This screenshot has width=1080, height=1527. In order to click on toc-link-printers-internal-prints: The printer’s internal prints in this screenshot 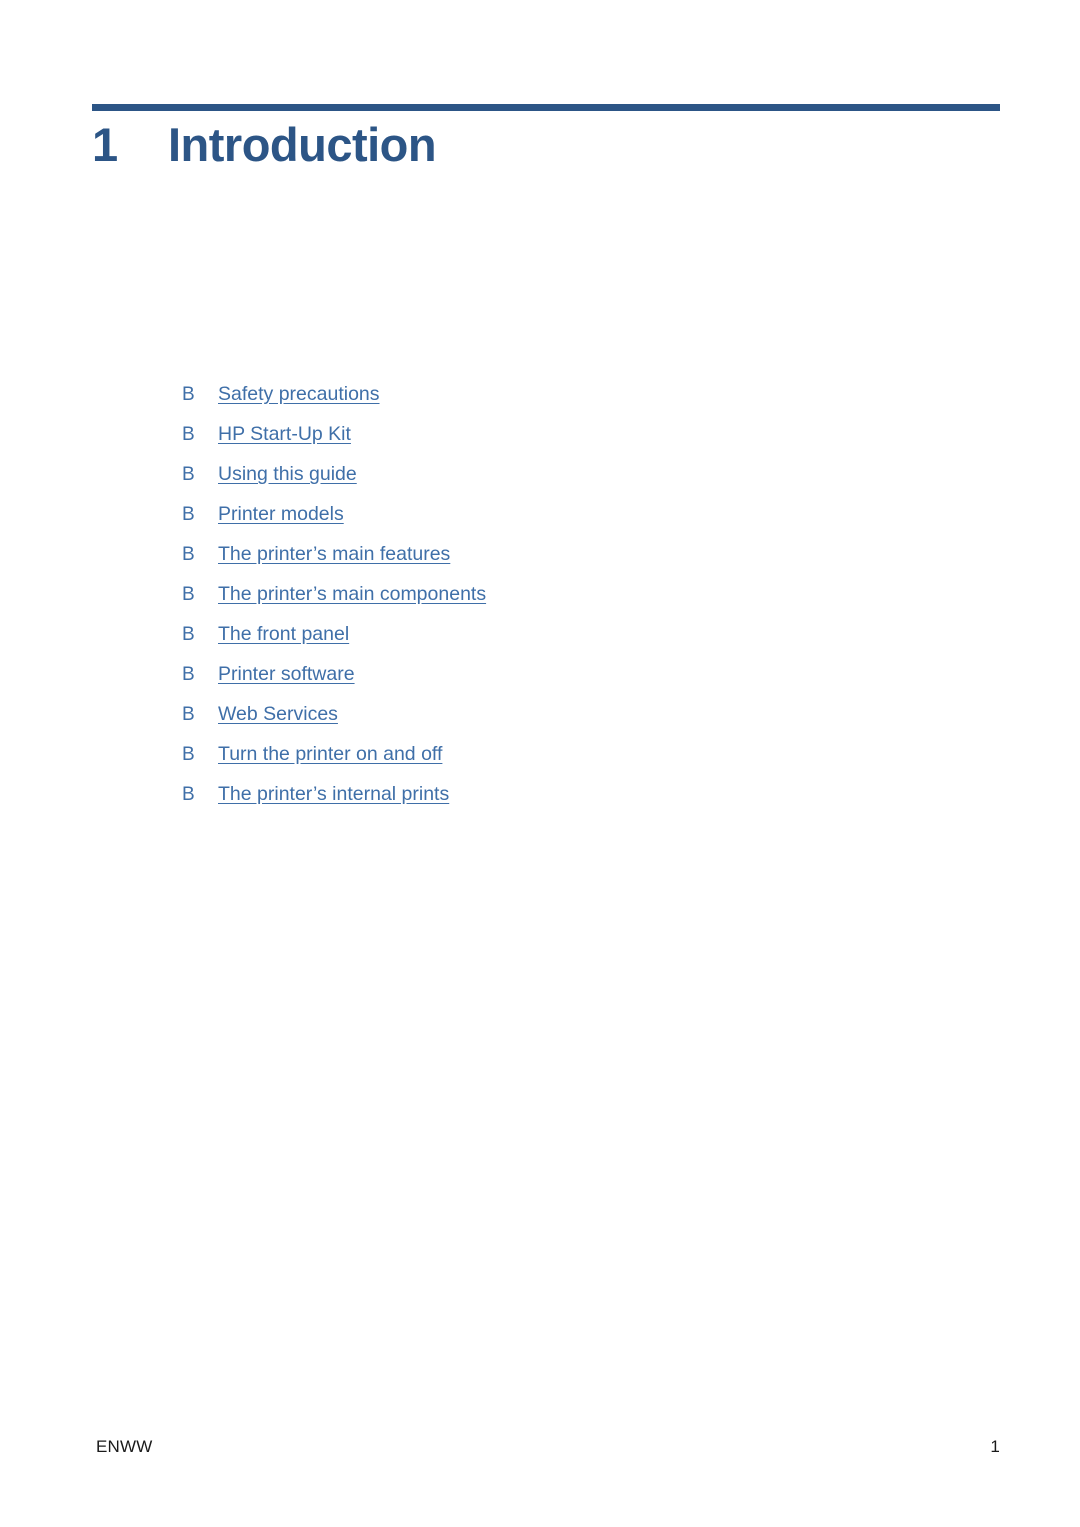, I will do `click(333, 794)`.